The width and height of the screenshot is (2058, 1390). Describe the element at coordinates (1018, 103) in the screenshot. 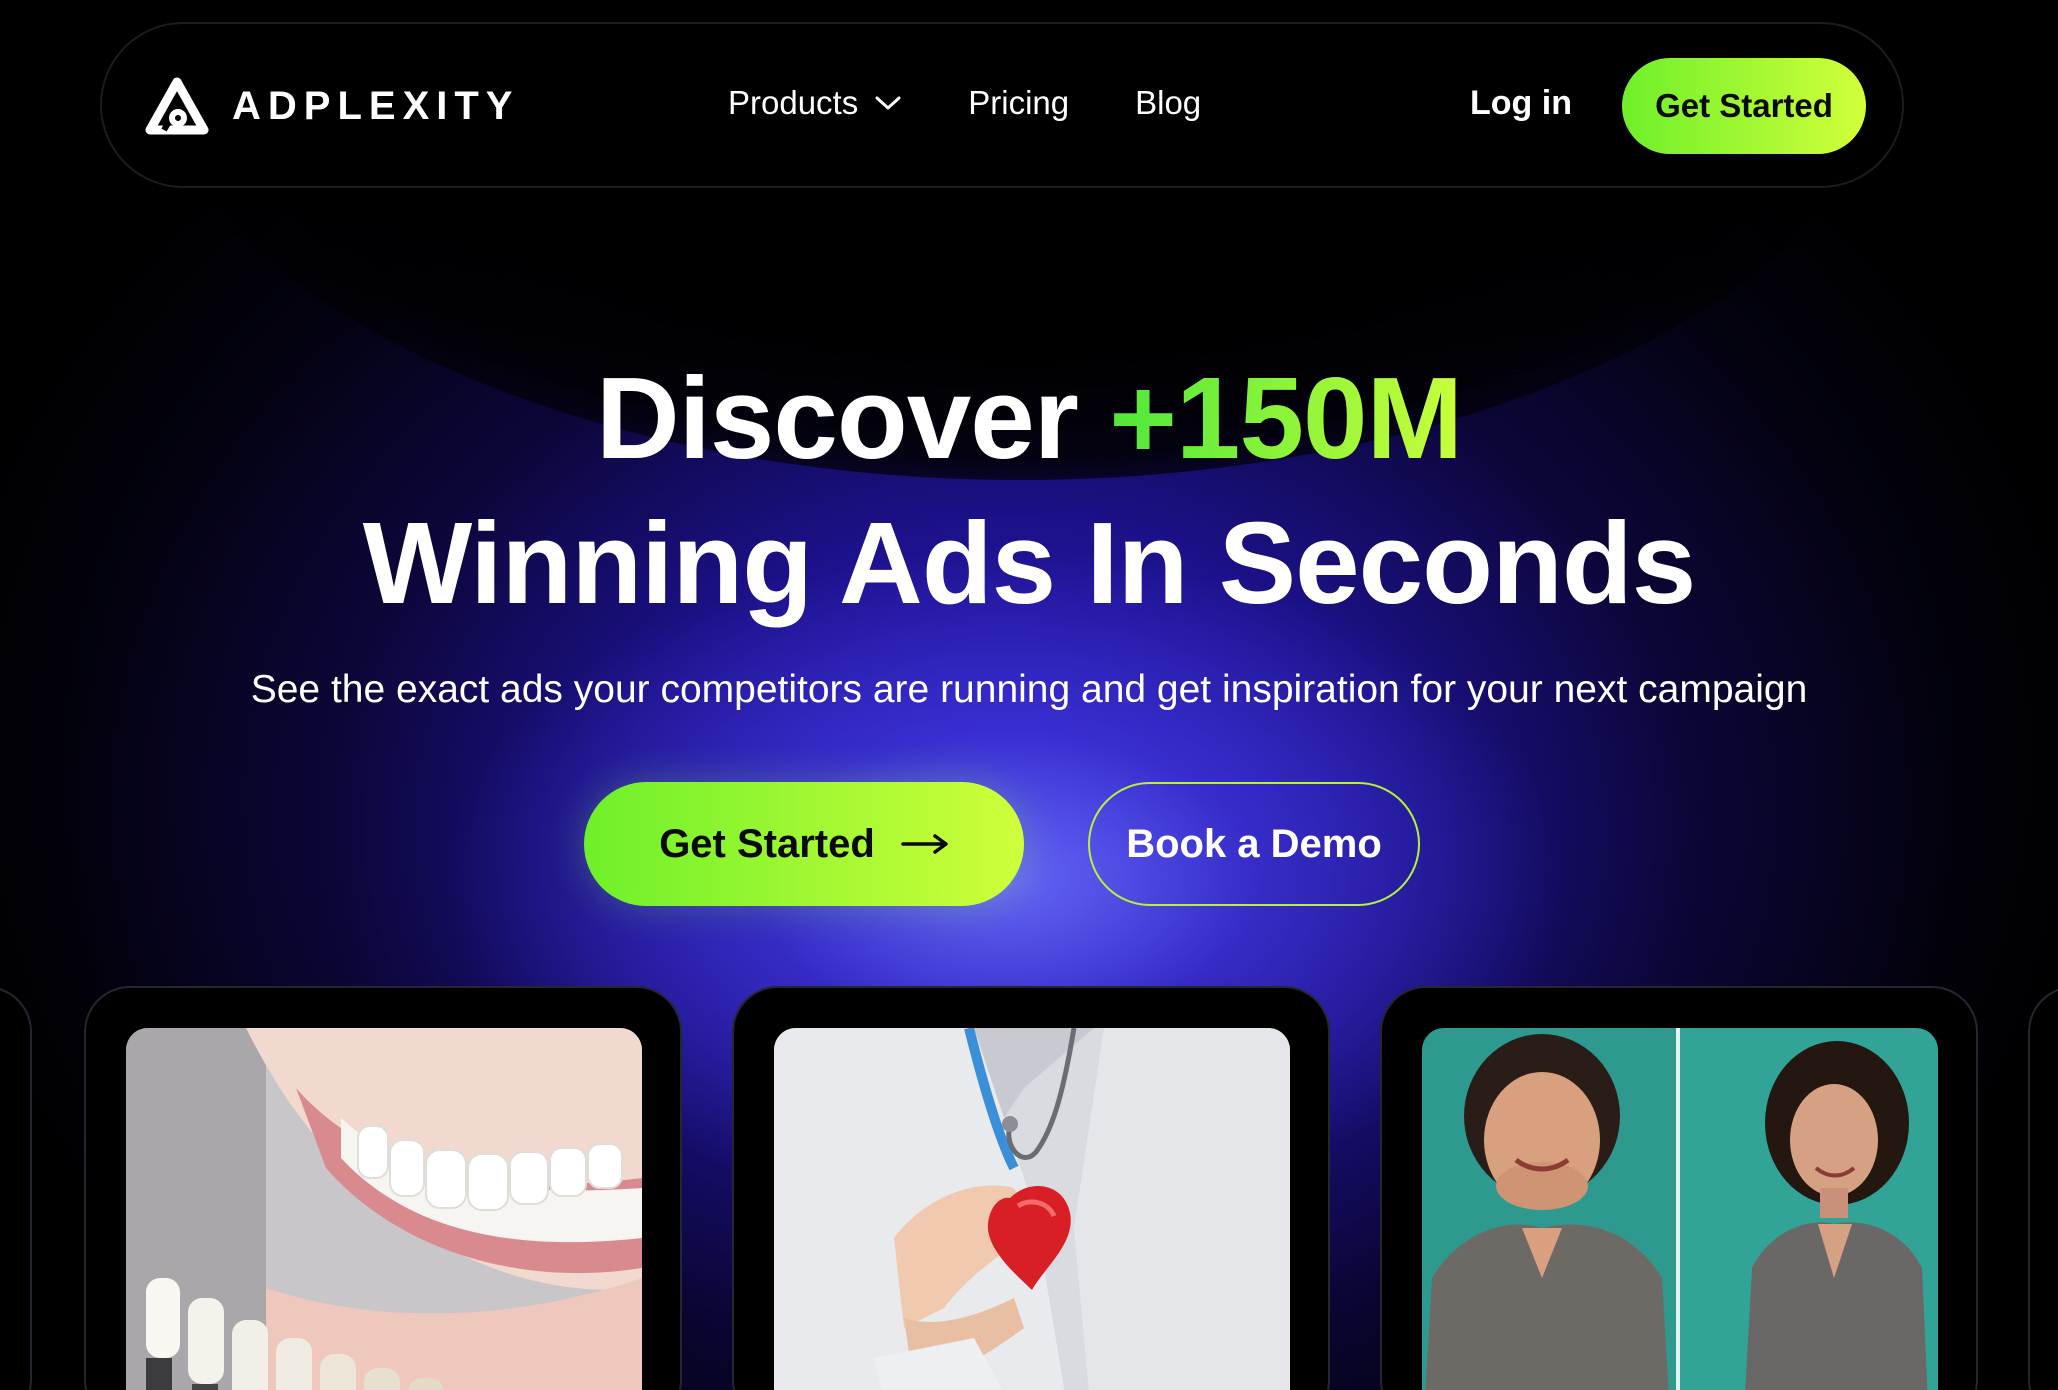

I see `nav-pricing: Pricing` at that location.